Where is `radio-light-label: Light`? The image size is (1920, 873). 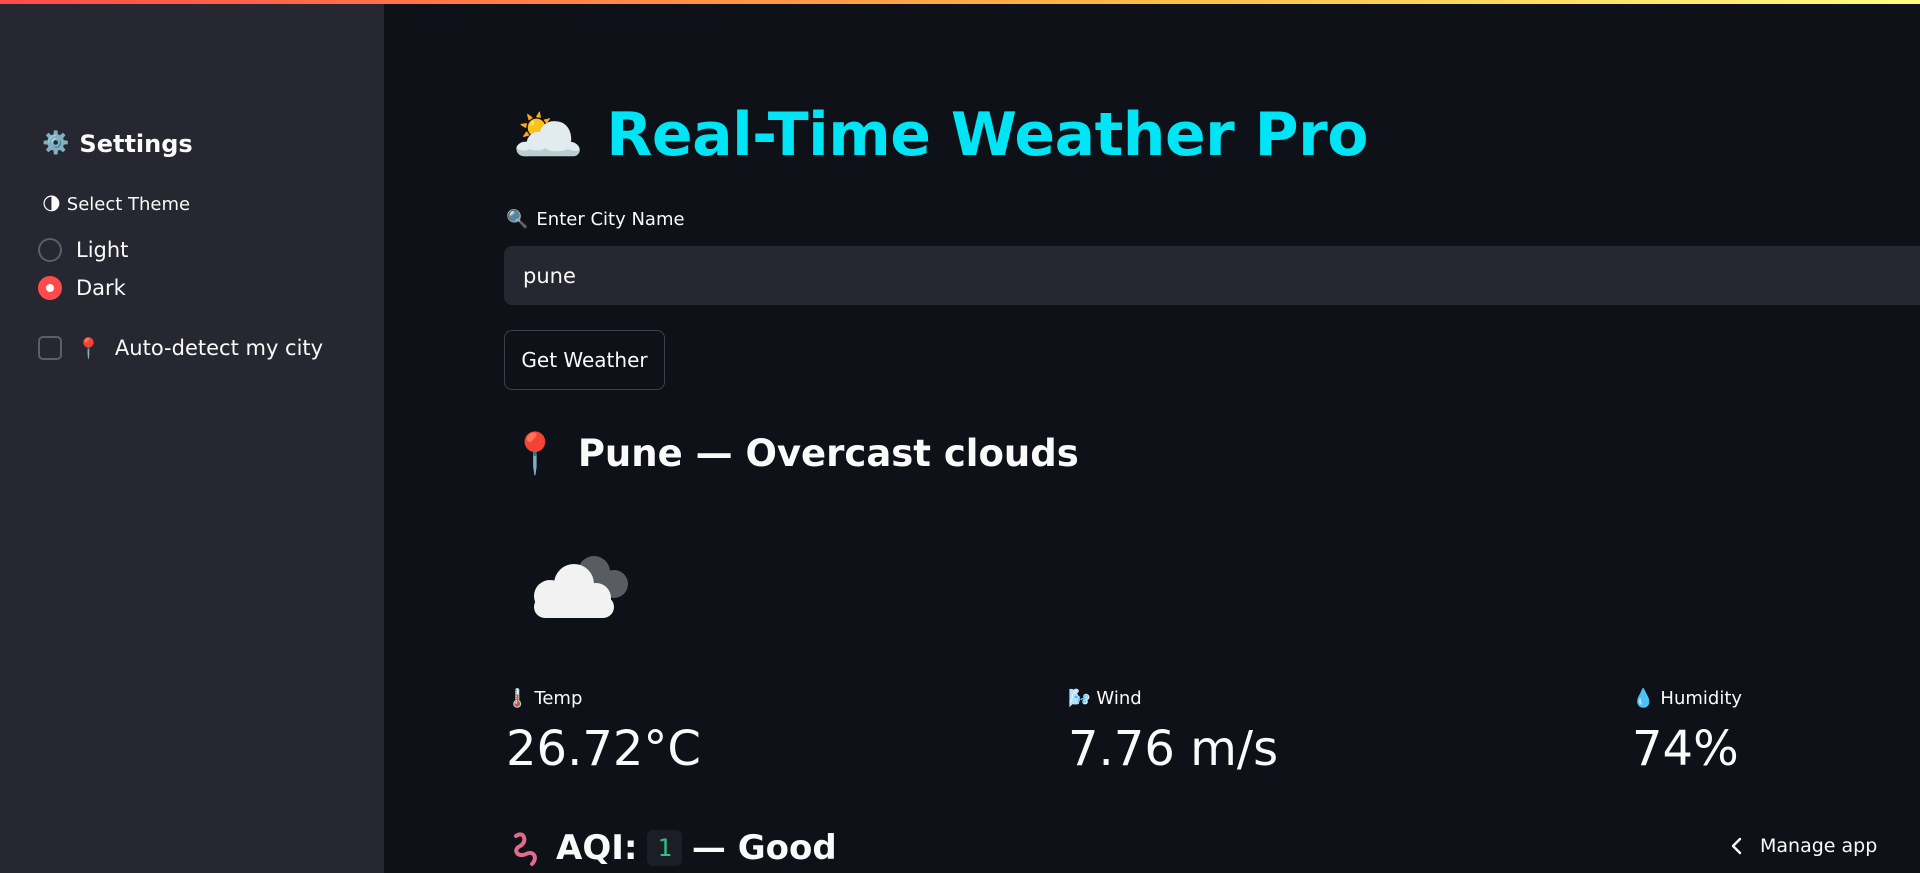 radio-light-label: Light is located at coordinates (102, 250).